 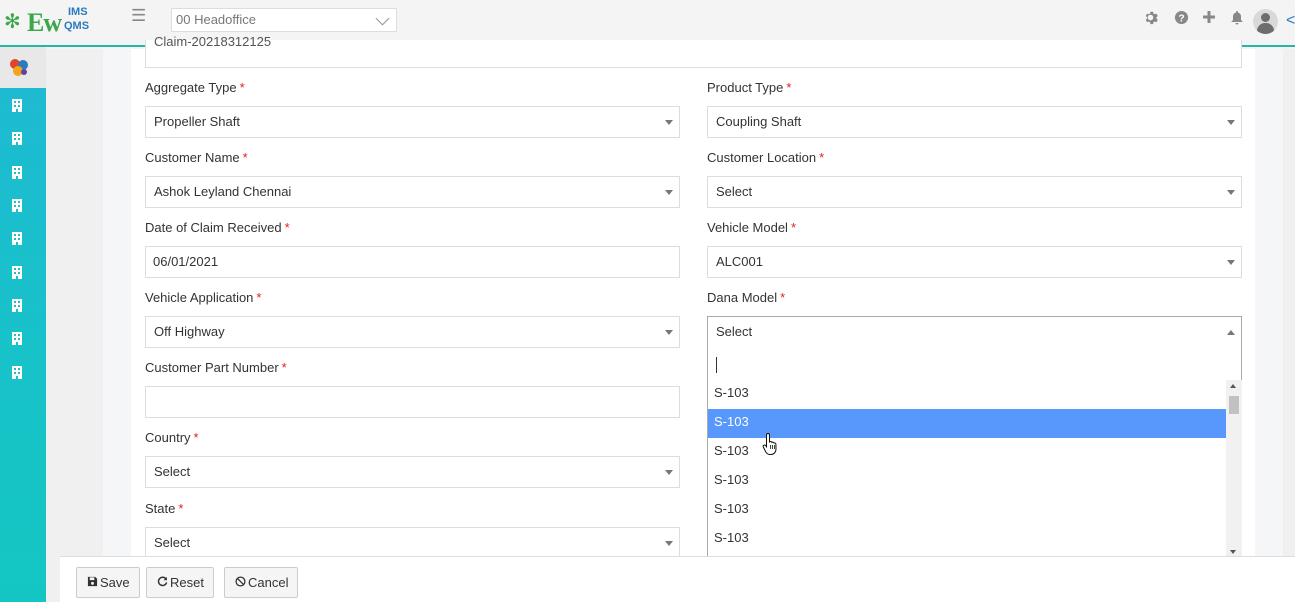 I want to click on refresh-icon, so click(x=162, y=583).